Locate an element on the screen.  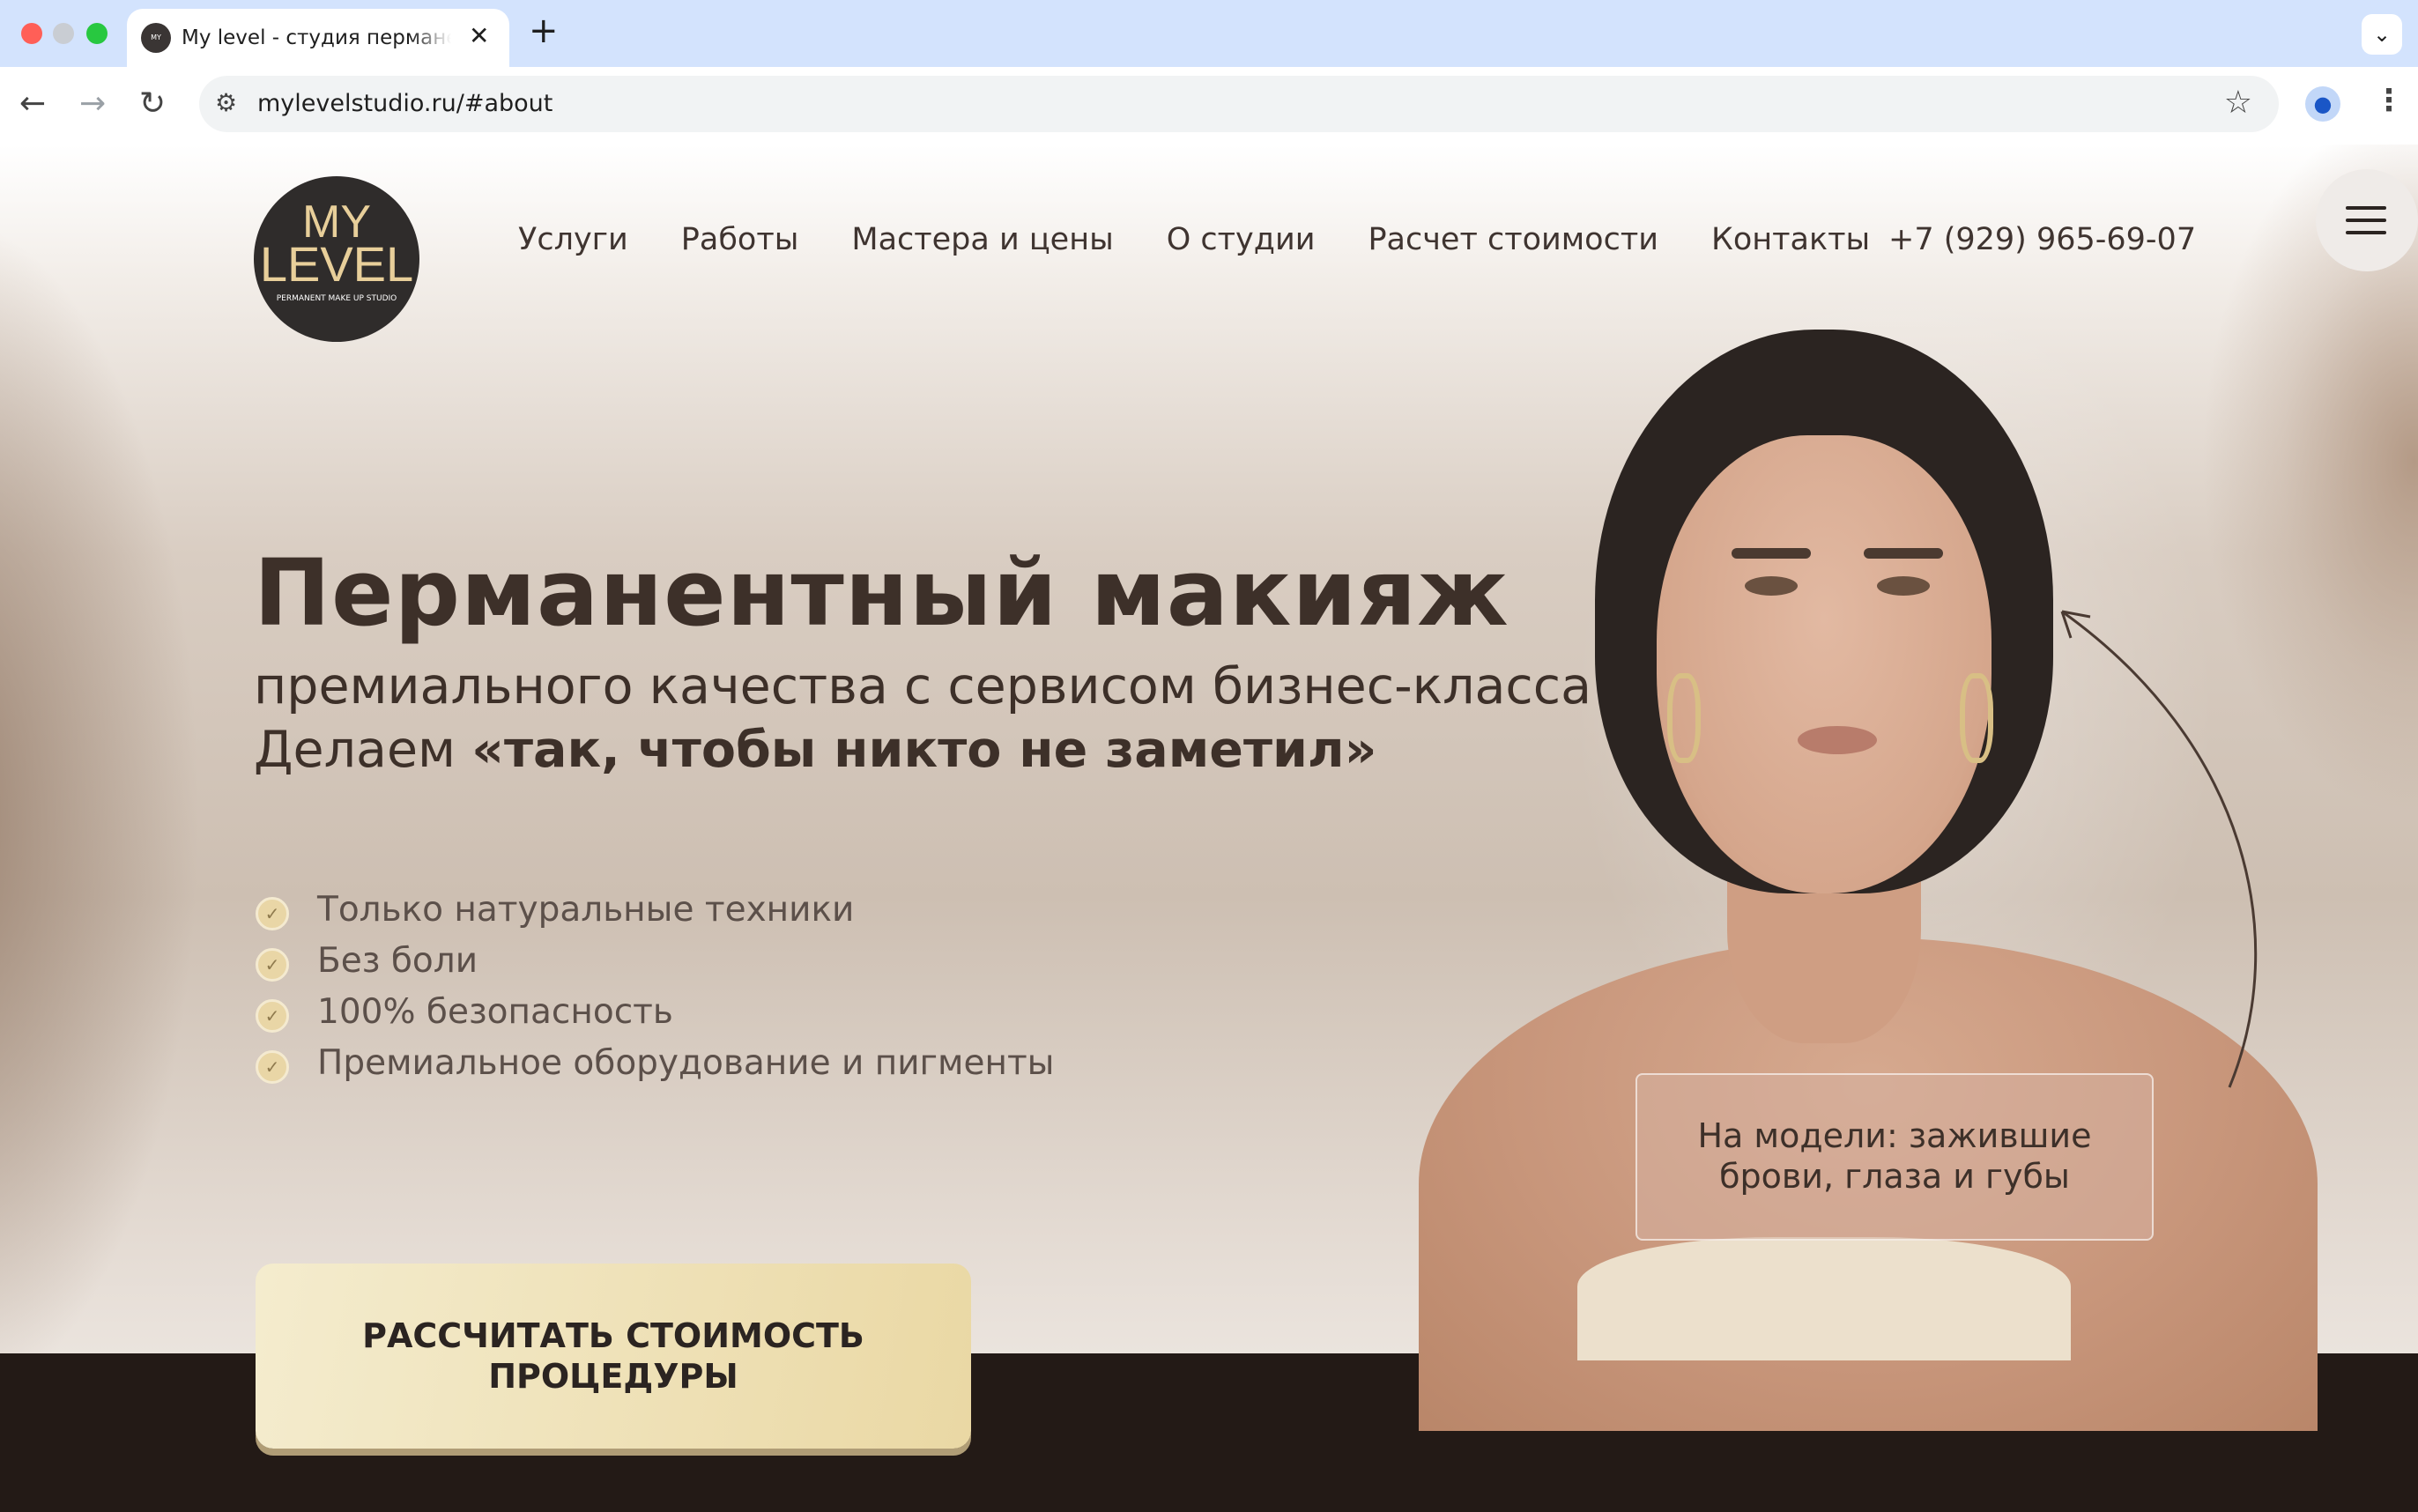
maximize-window-button is located at coordinates (97, 33).